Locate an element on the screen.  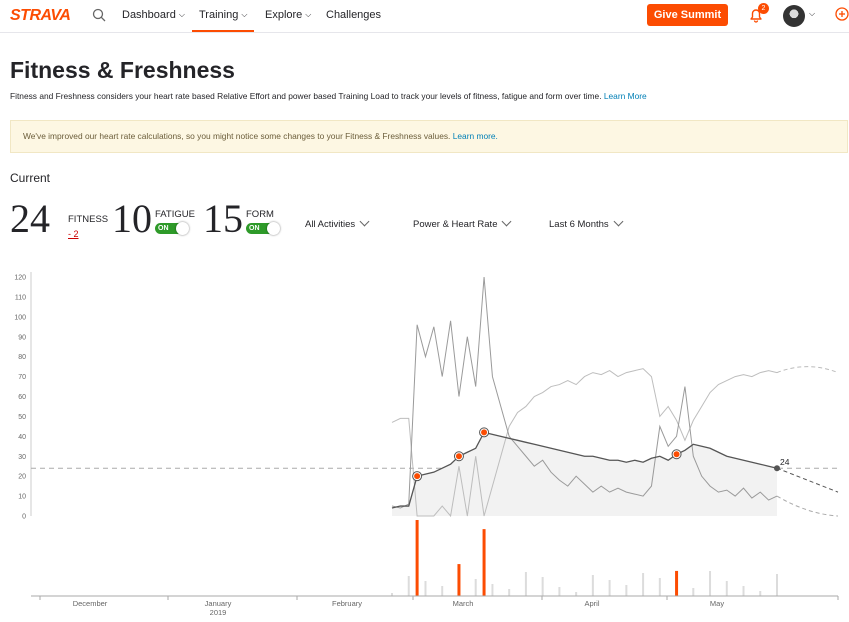
y-tick-label: 20 is located at coordinates (22, 477).